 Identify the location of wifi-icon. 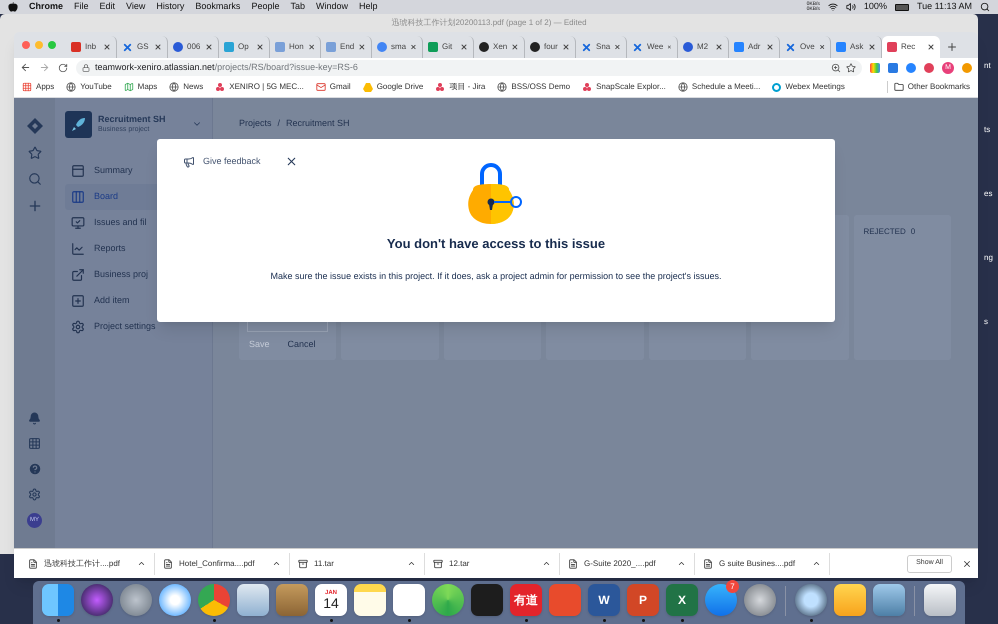
(833, 7).